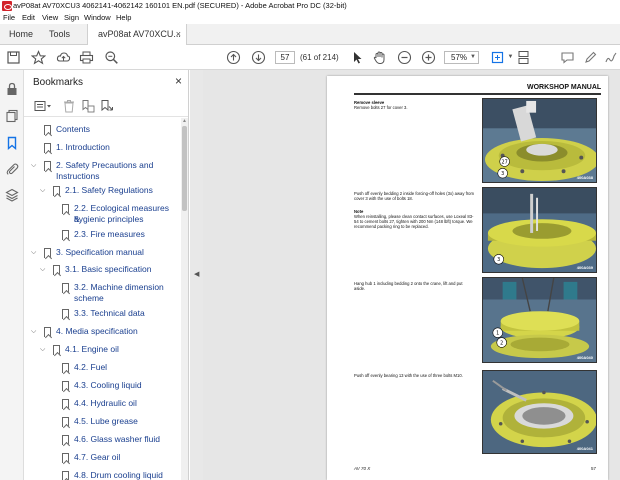 The width and height of the screenshot is (620, 480). What do you see at coordinates (107, 106) in the screenshot?
I see `expand-bookmark-icon` at bounding box center [107, 106].